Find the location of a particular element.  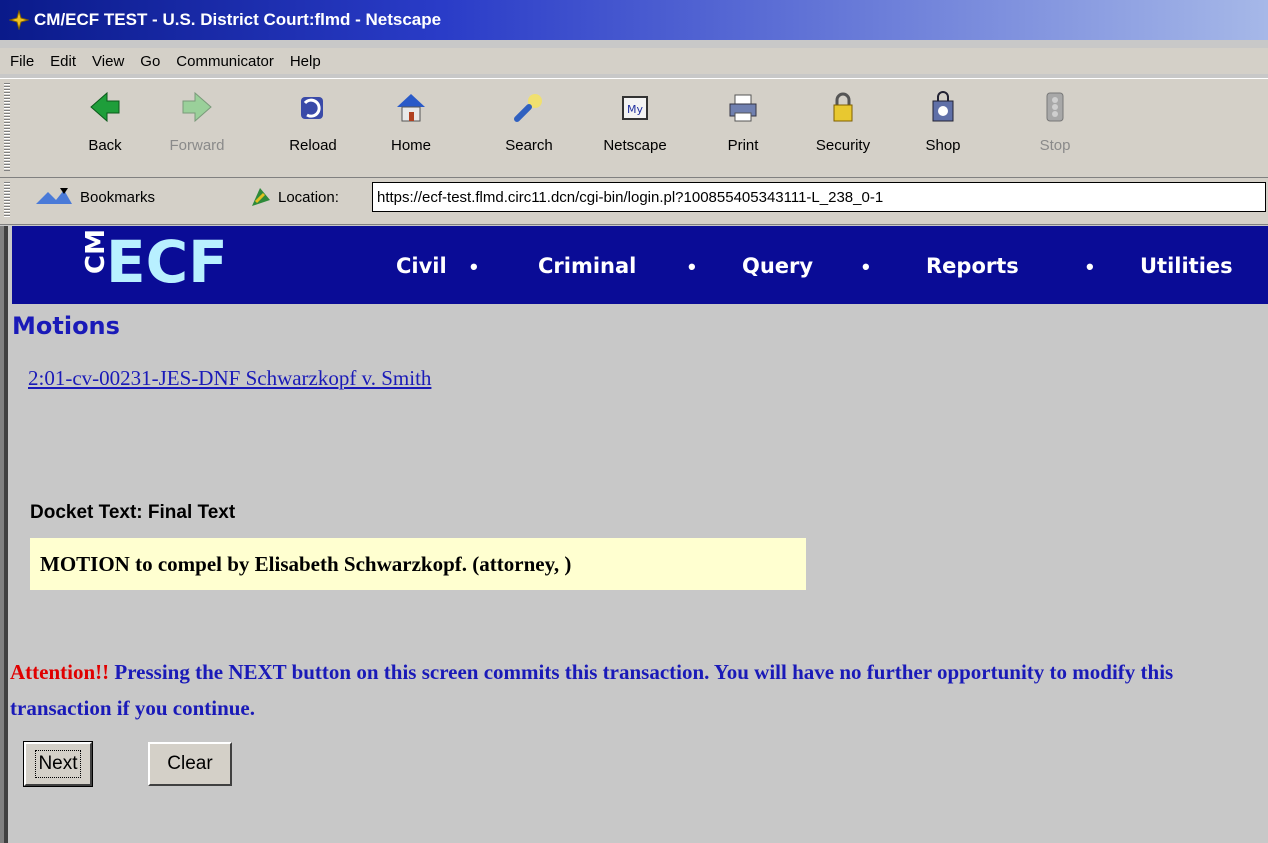

netscape-app-icon is located at coordinates (19, 20).